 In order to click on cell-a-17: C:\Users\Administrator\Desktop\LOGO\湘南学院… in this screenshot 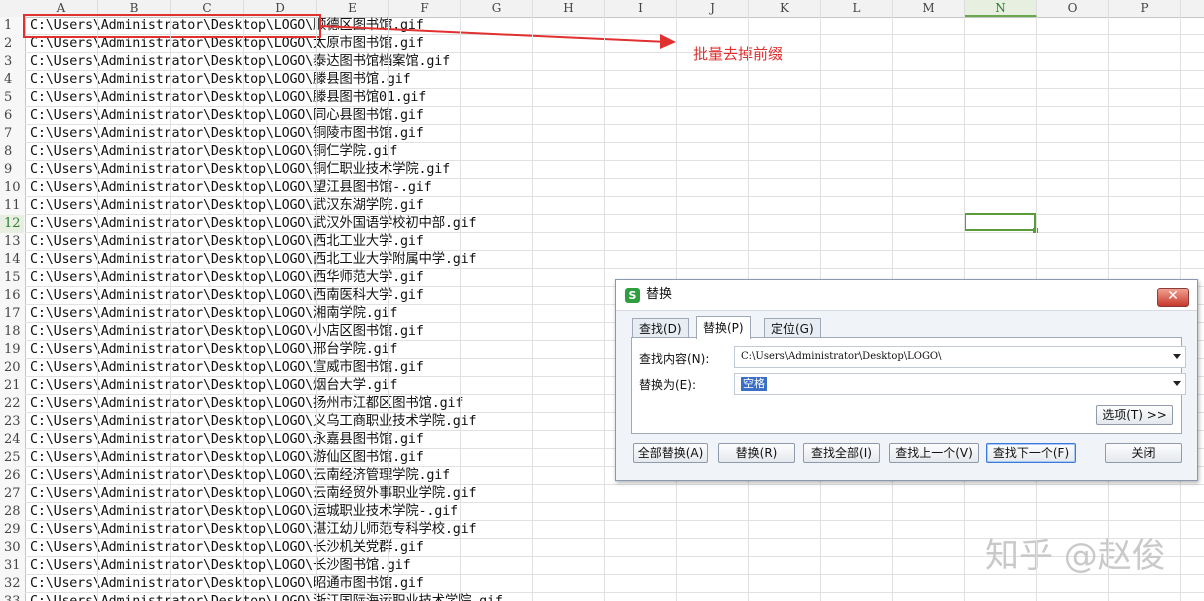, I will do `click(213, 314)`.